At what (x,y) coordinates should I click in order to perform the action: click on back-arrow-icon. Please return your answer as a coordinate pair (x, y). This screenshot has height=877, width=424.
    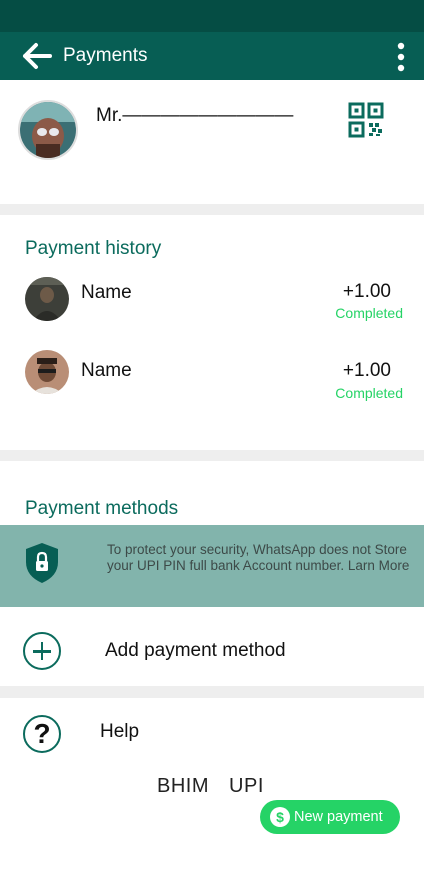
    Looking at the image, I should click on (37, 56).